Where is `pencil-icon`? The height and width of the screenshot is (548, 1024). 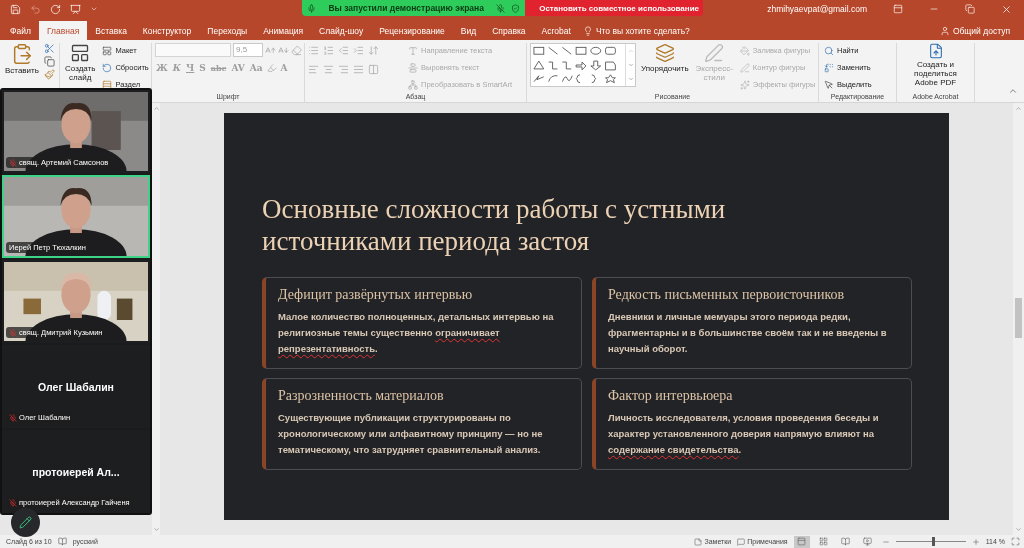
pencil-icon is located at coordinates (25, 522).